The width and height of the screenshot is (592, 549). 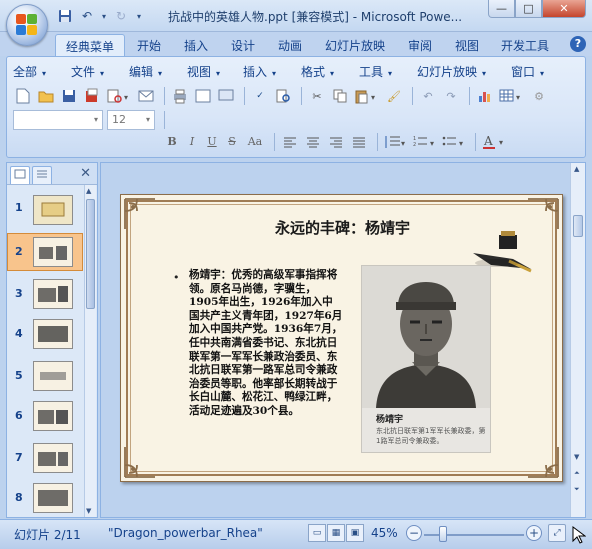 What do you see at coordinates (377, 142) in the screenshot?
I see `toolbar-separator` at bounding box center [377, 142].